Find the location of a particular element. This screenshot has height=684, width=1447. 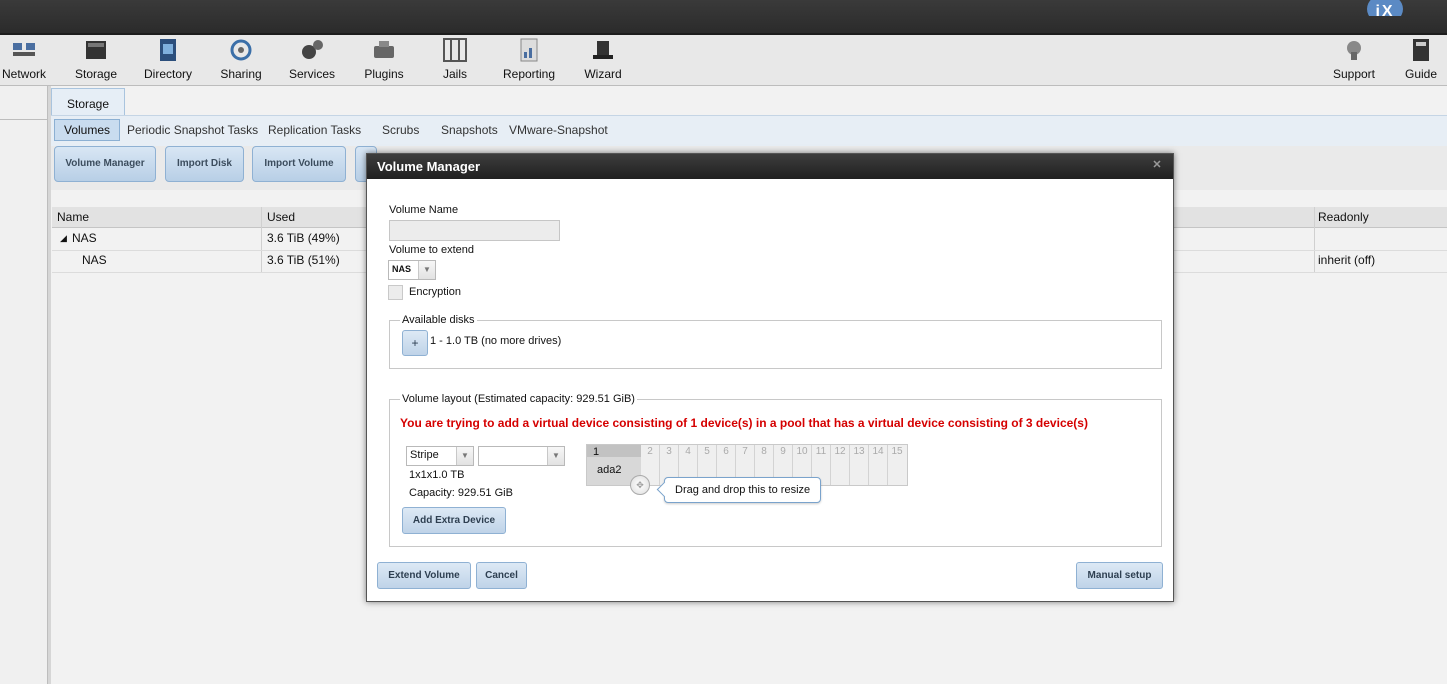

expand-toggle-icon: ◢ is located at coordinates (63, 238).